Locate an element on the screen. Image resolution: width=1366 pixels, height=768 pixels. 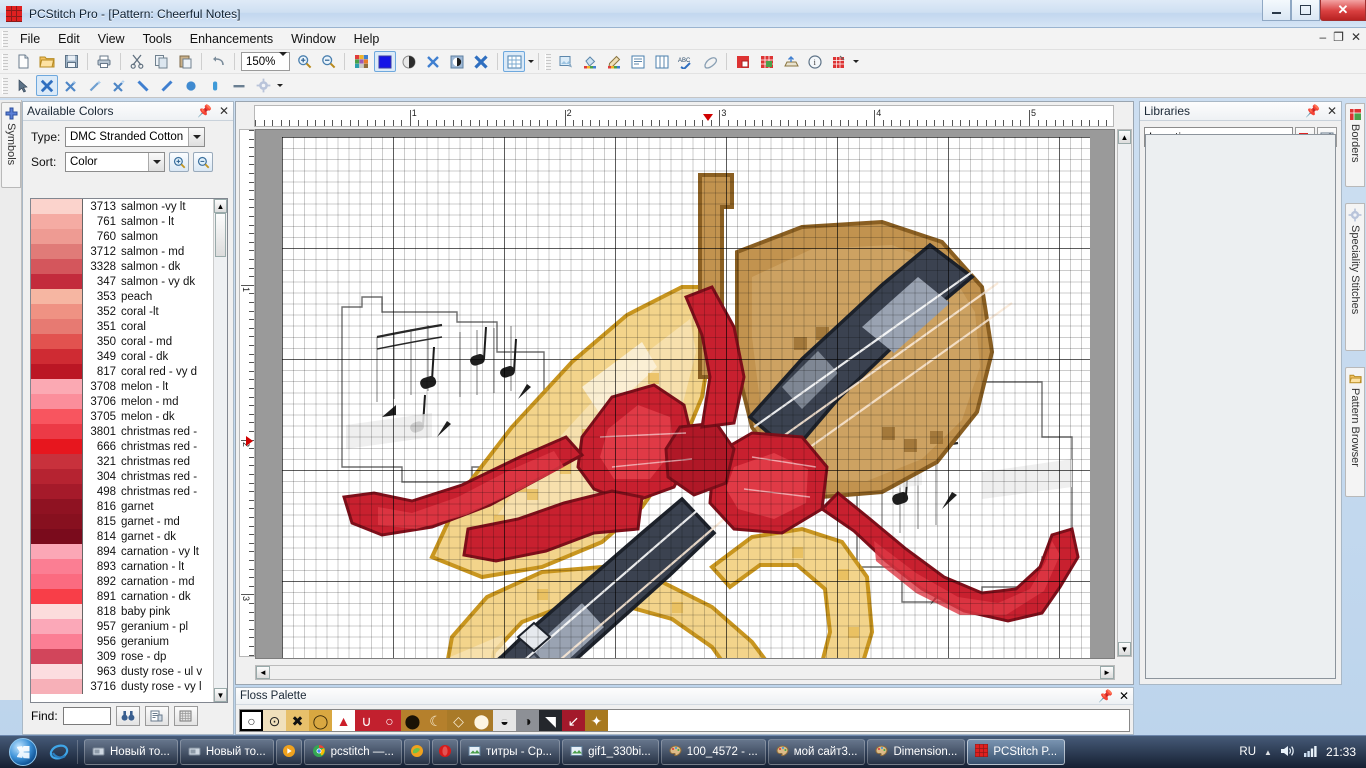
mdi-restore-button: ❐ is located at coordinates (1338, 37).